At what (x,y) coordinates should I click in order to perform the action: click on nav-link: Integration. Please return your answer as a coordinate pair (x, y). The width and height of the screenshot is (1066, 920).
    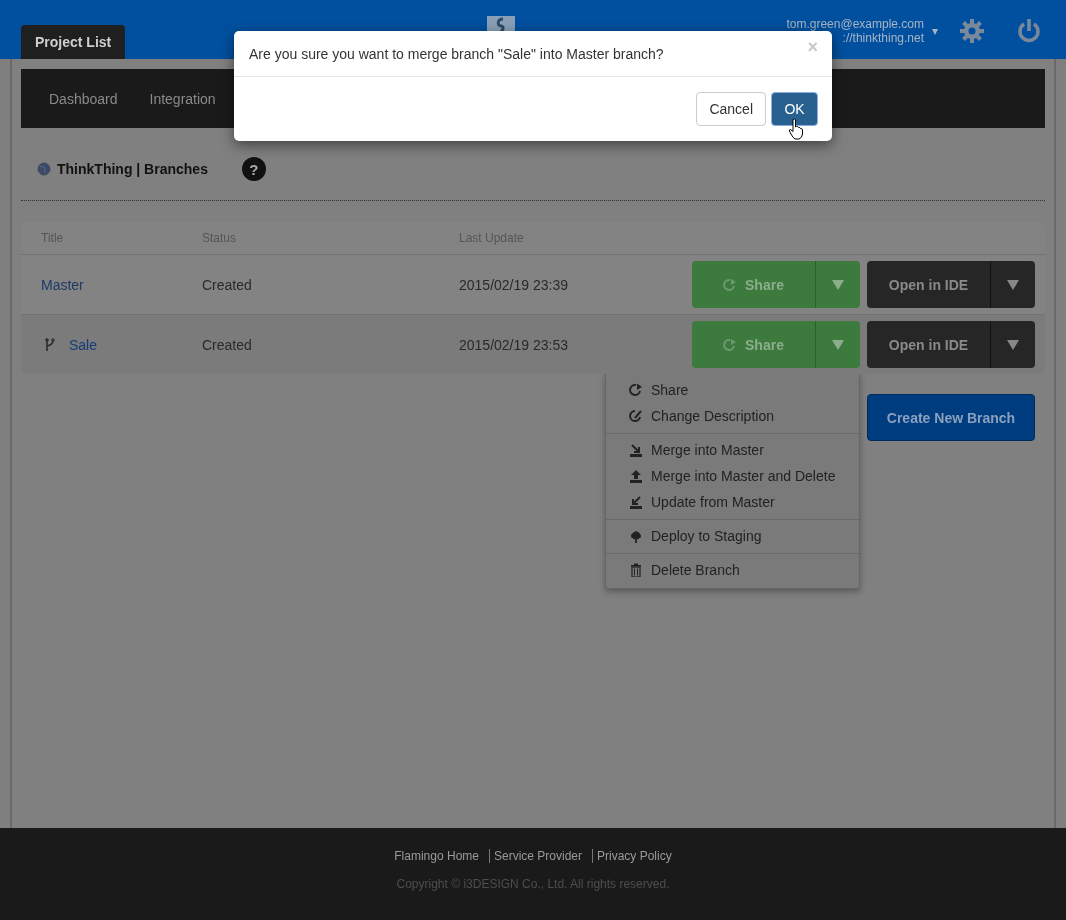
    Looking at the image, I should click on (182, 98).